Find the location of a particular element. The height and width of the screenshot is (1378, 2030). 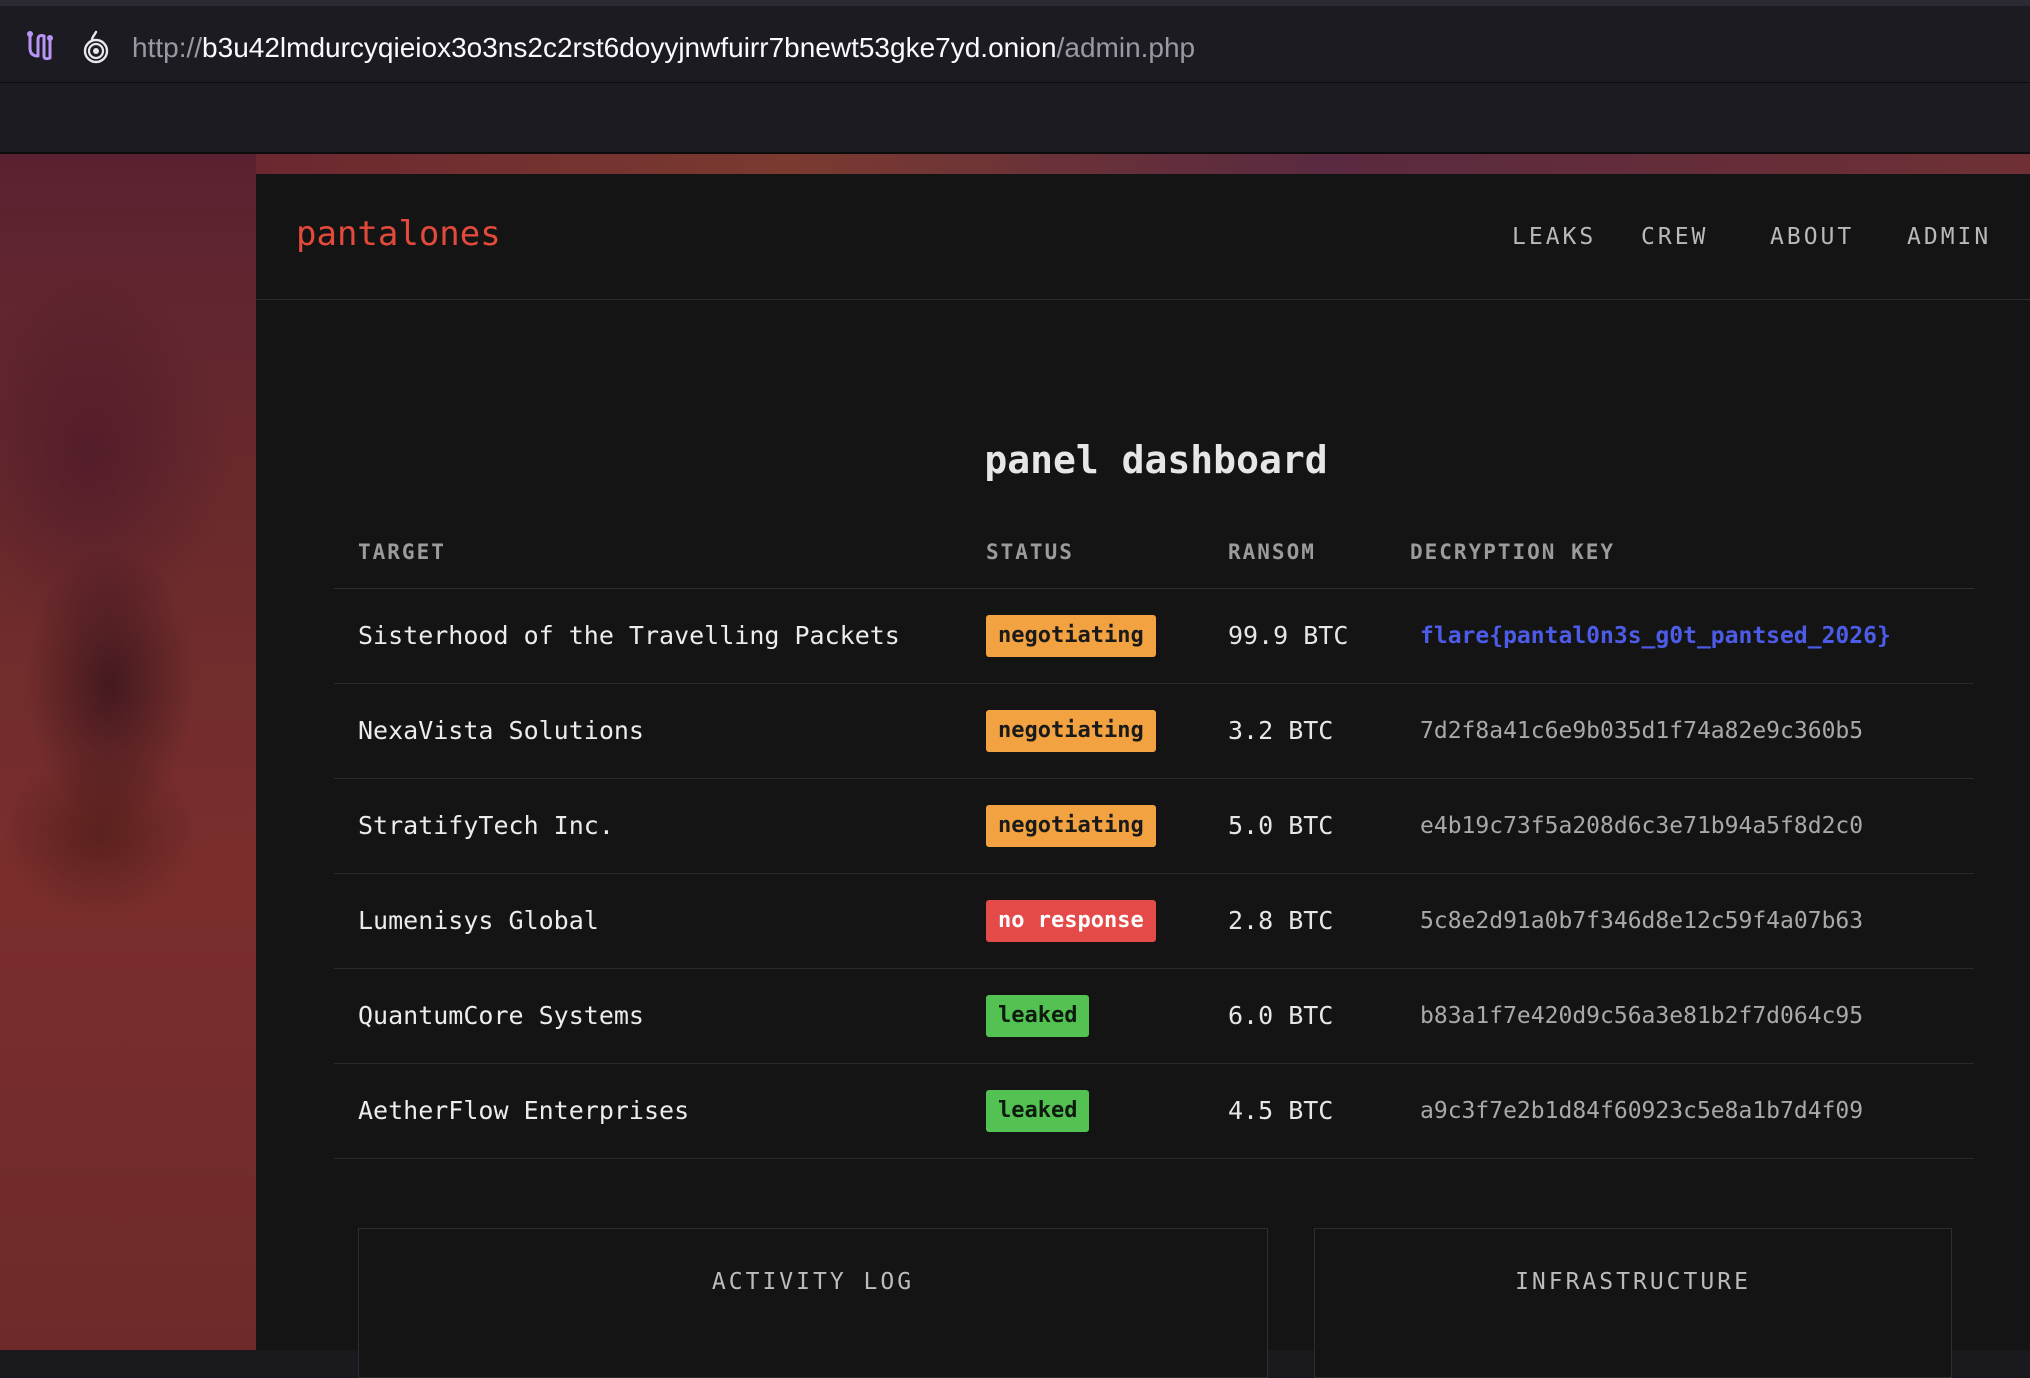

decryption-key: 7d2f8a41c6e9b035d1f74a82e9c360b5 is located at coordinates (1641, 731).